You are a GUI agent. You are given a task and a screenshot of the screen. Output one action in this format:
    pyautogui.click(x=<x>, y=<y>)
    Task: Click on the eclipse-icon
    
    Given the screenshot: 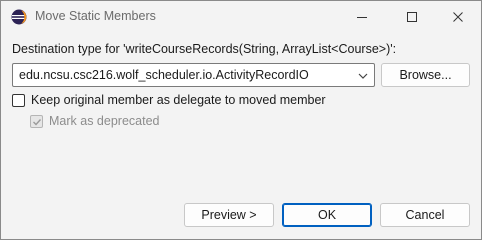 What is the action you would take?
    pyautogui.click(x=19, y=17)
    